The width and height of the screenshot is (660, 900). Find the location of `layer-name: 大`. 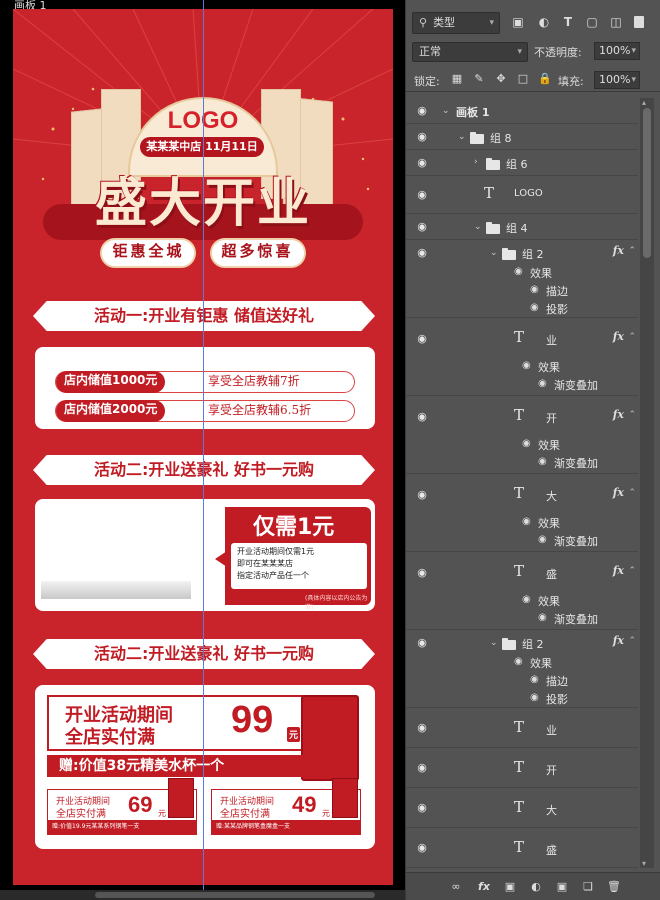

layer-name: 大 is located at coordinates (551, 810).